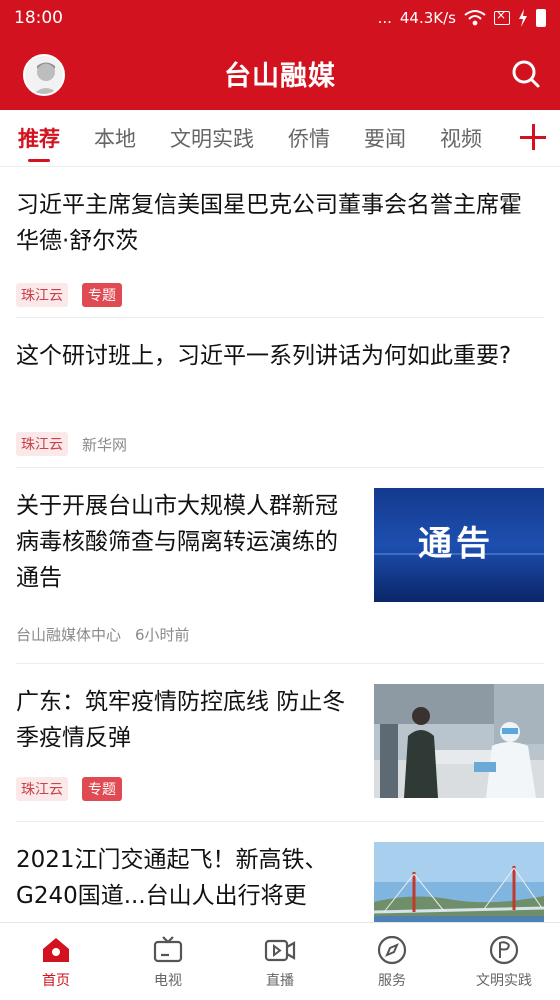 The image size is (560, 1000). What do you see at coordinates (212, 138) in the screenshot?
I see `tab-civilization-practice: 文明实践` at bounding box center [212, 138].